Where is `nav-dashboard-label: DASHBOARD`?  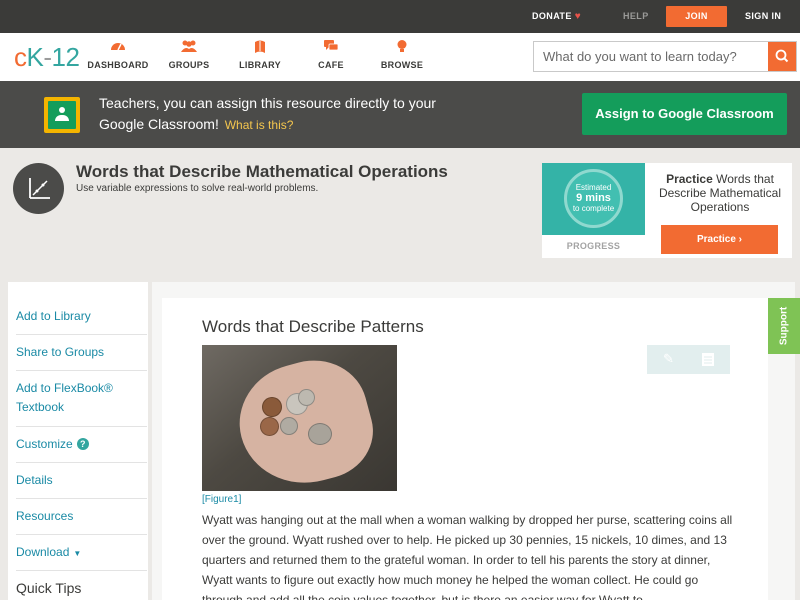 nav-dashboard-label: DASHBOARD is located at coordinates (118, 65).